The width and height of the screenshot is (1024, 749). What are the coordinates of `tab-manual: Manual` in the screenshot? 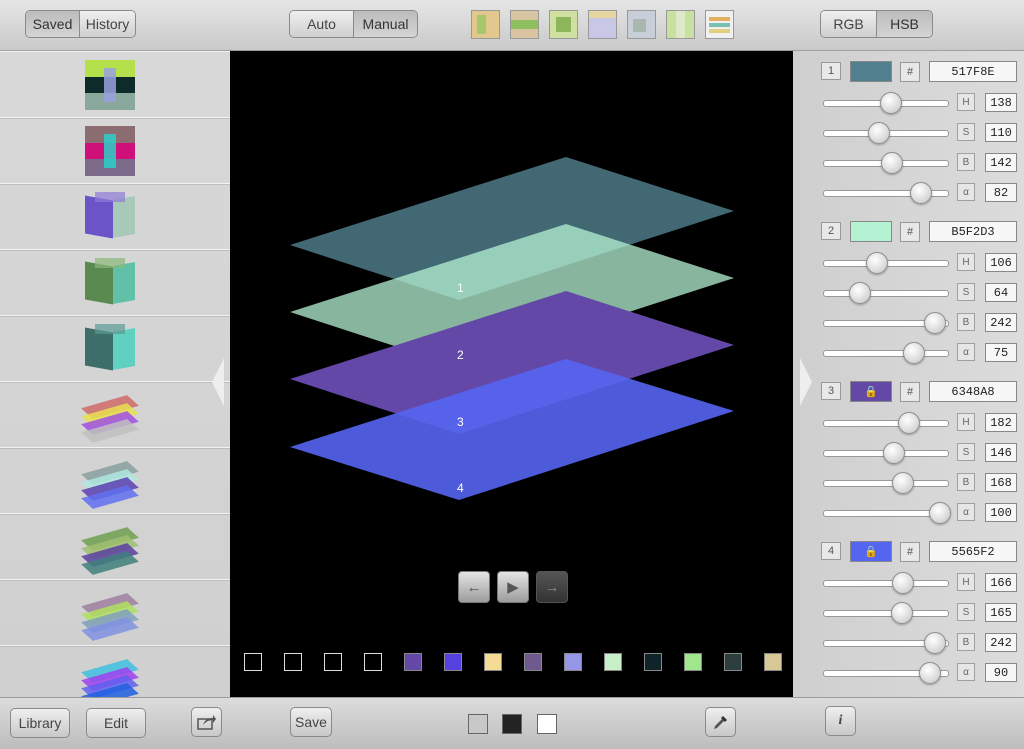 It's located at (385, 24).